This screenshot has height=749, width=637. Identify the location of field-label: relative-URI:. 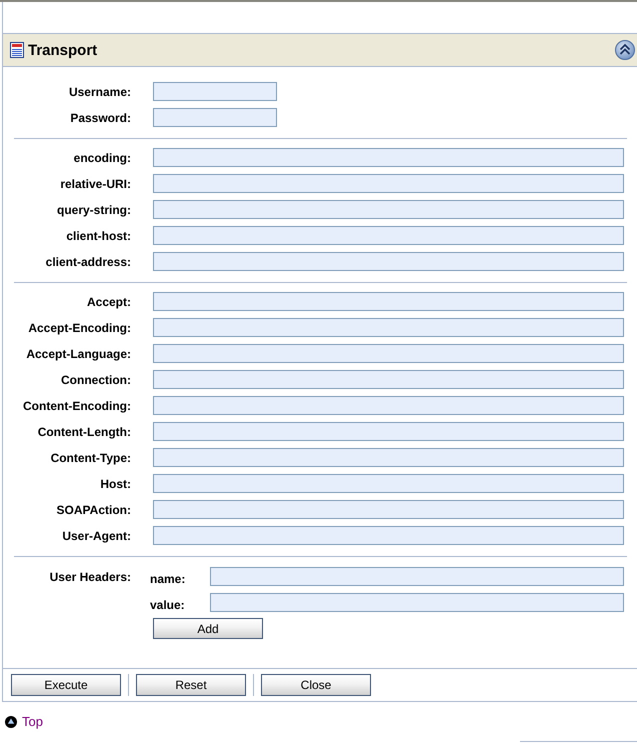
(95, 183).